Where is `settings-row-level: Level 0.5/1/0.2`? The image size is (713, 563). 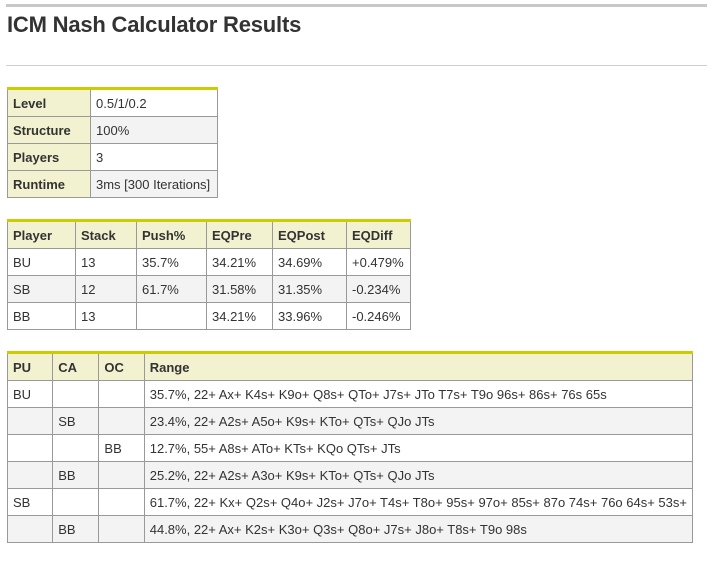
settings-row-level: Level 0.5/1/0.2 is located at coordinates (112, 102).